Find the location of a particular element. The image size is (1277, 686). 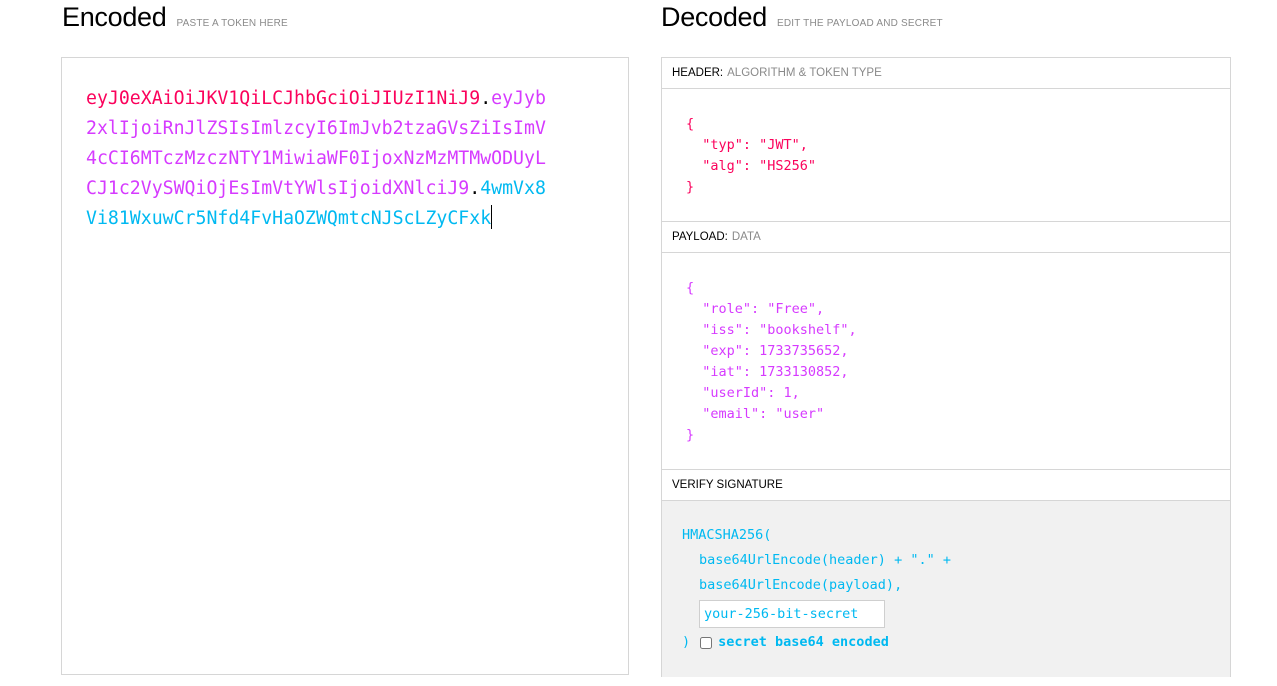

decoded-subtitle: EDIT THE PAYLOAD AND SECRET is located at coordinates (859, 23).